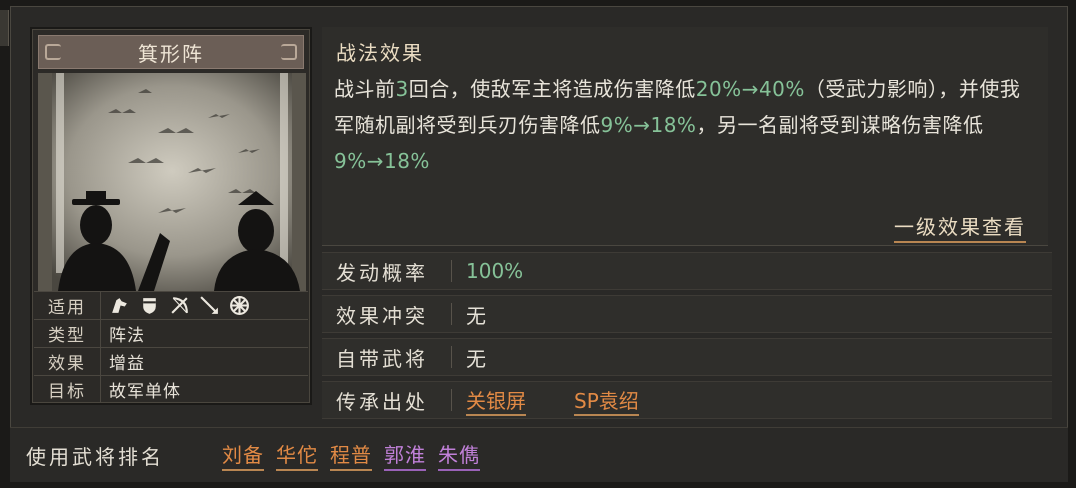 The image size is (1076, 488). Describe the element at coordinates (171, 333) in the screenshot. I see `attr-row-type: 类型 阵法` at that location.